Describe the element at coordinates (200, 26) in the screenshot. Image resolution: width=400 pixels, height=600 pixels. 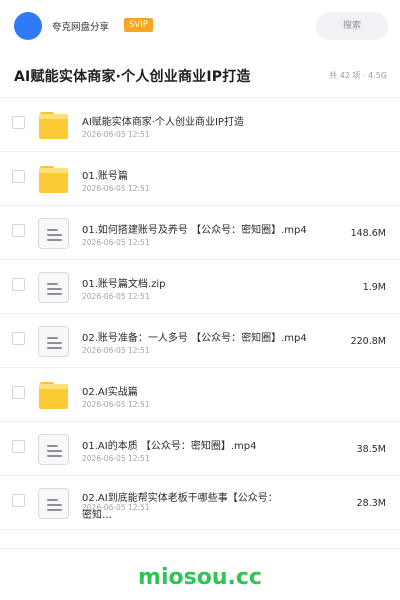
I see `top-bar: 夸克网盘分享 SVIP 搜索` at that location.